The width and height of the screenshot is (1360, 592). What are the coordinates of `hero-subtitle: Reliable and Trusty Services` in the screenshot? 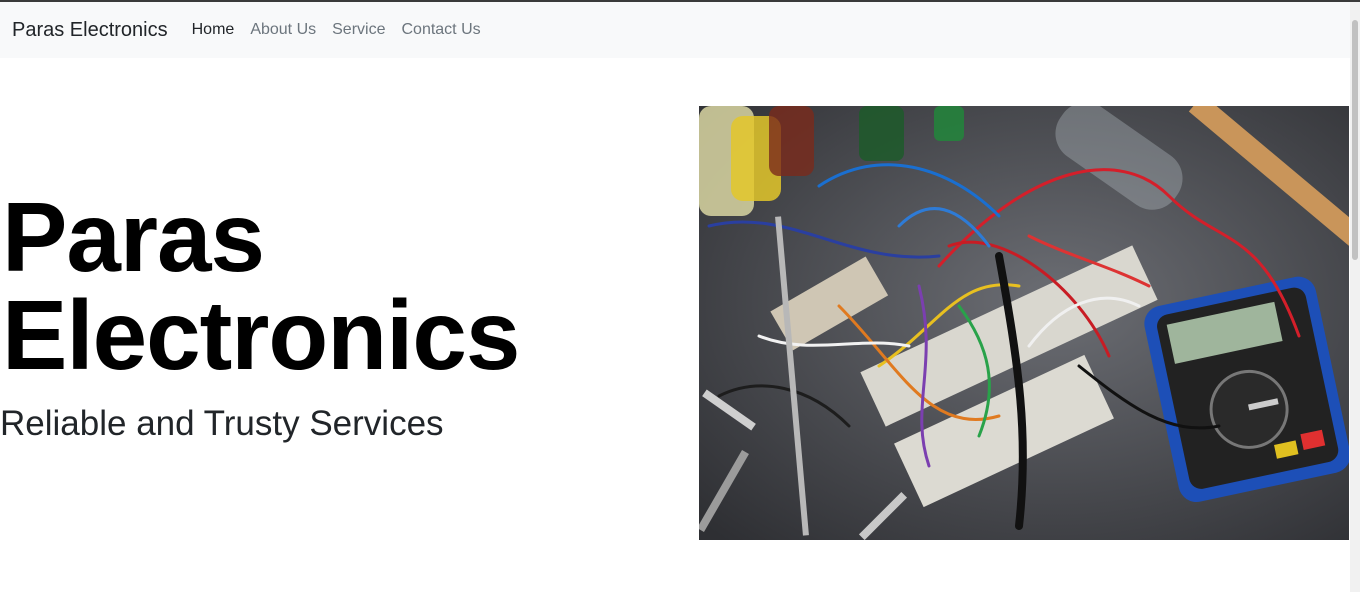 It's located at (222, 423).